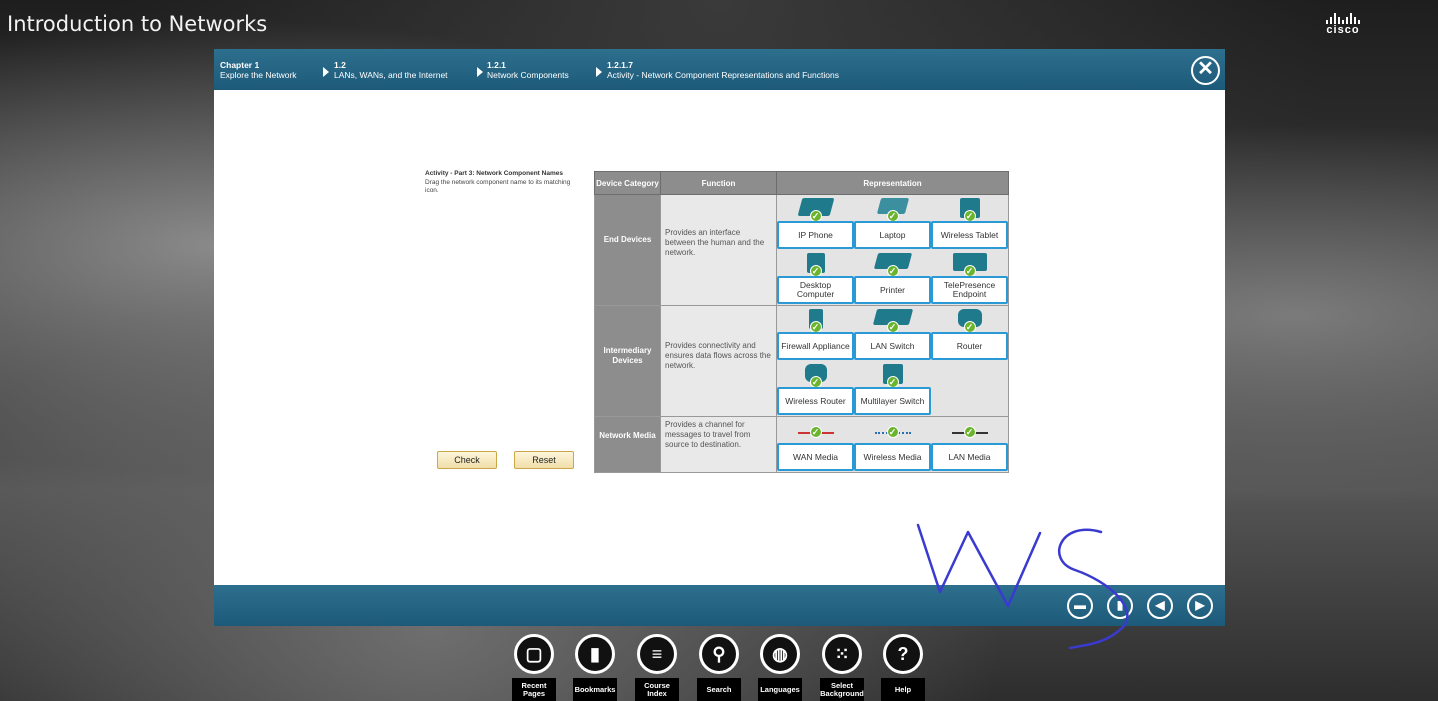 Image resolution: width=1438 pixels, height=701 pixels. I want to click on bottom-navigation: ▬ ▮ ◀ ▶, so click(719, 605).